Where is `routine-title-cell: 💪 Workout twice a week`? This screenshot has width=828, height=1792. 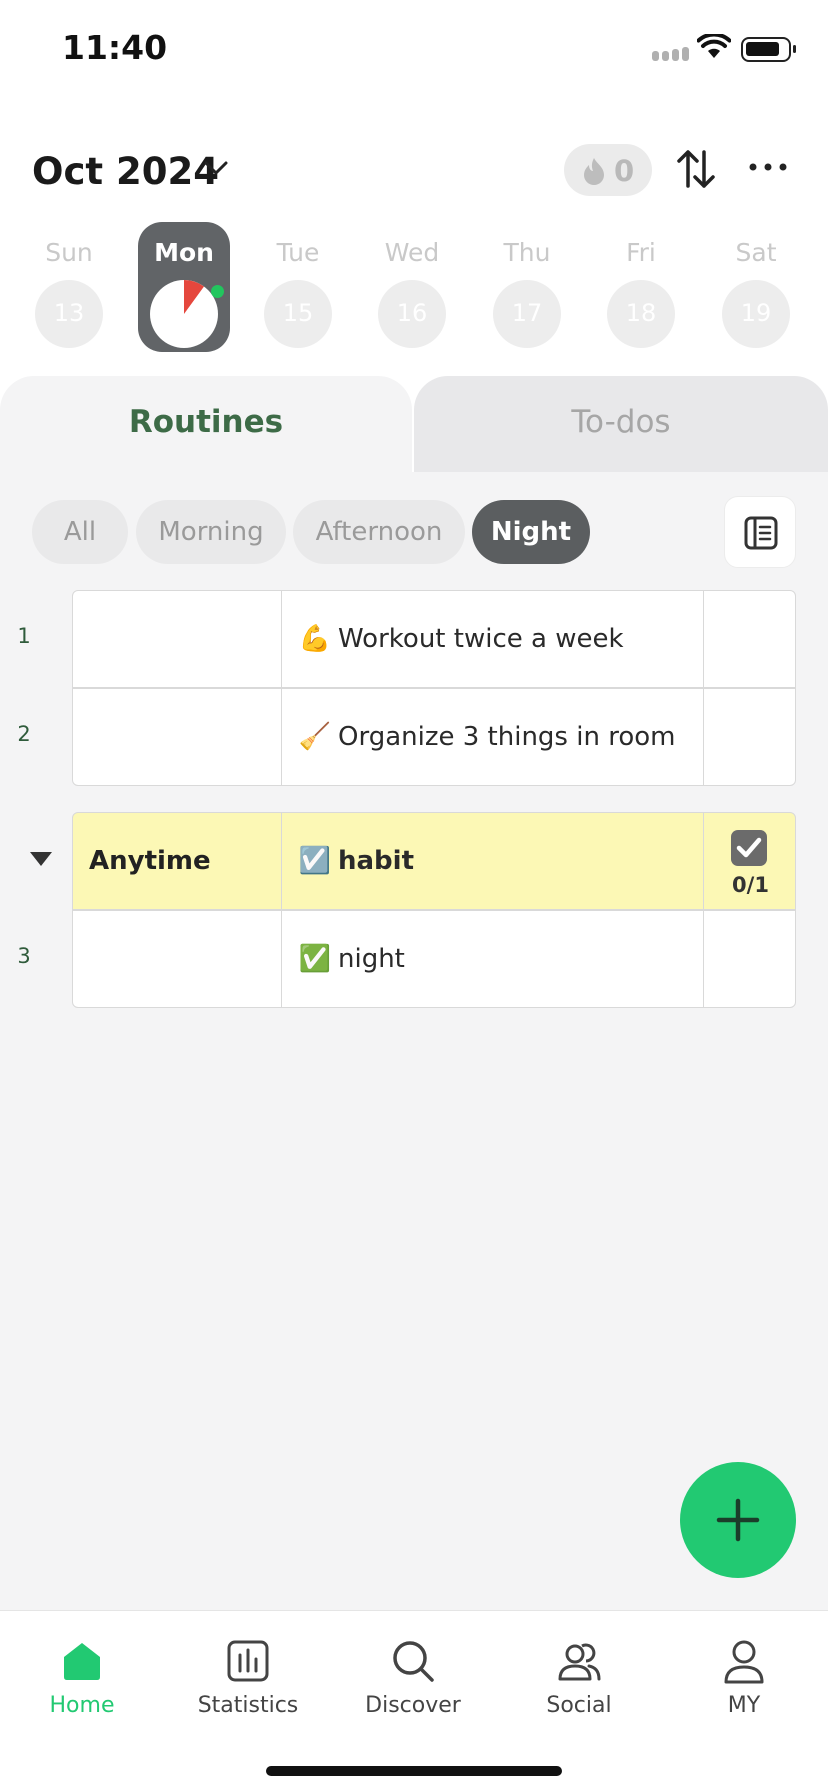
routine-title-cell: 💪 Workout twice a week is located at coordinates (492, 639).